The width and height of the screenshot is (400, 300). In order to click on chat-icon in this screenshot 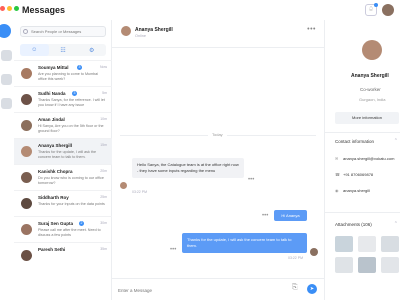, I will do `click(5, 31)`.